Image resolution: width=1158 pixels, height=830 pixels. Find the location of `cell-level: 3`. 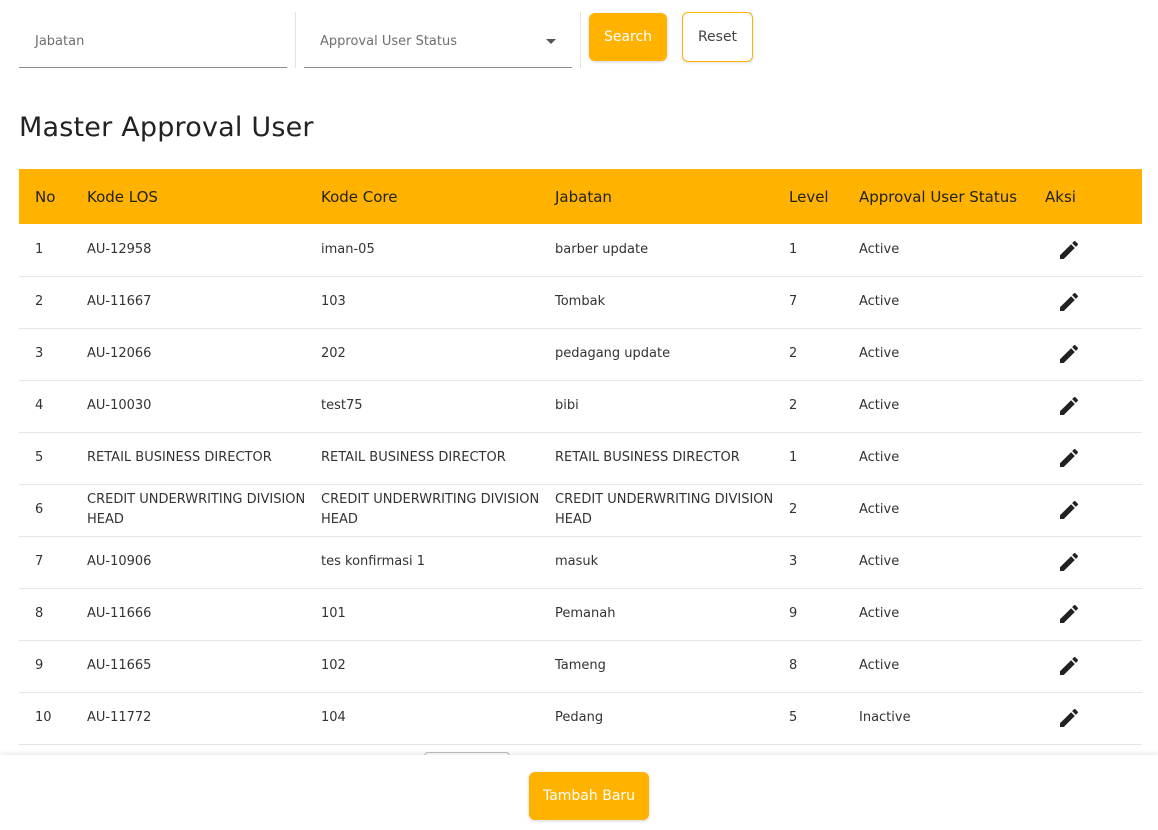

cell-level: 3 is located at coordinates (824, 562).